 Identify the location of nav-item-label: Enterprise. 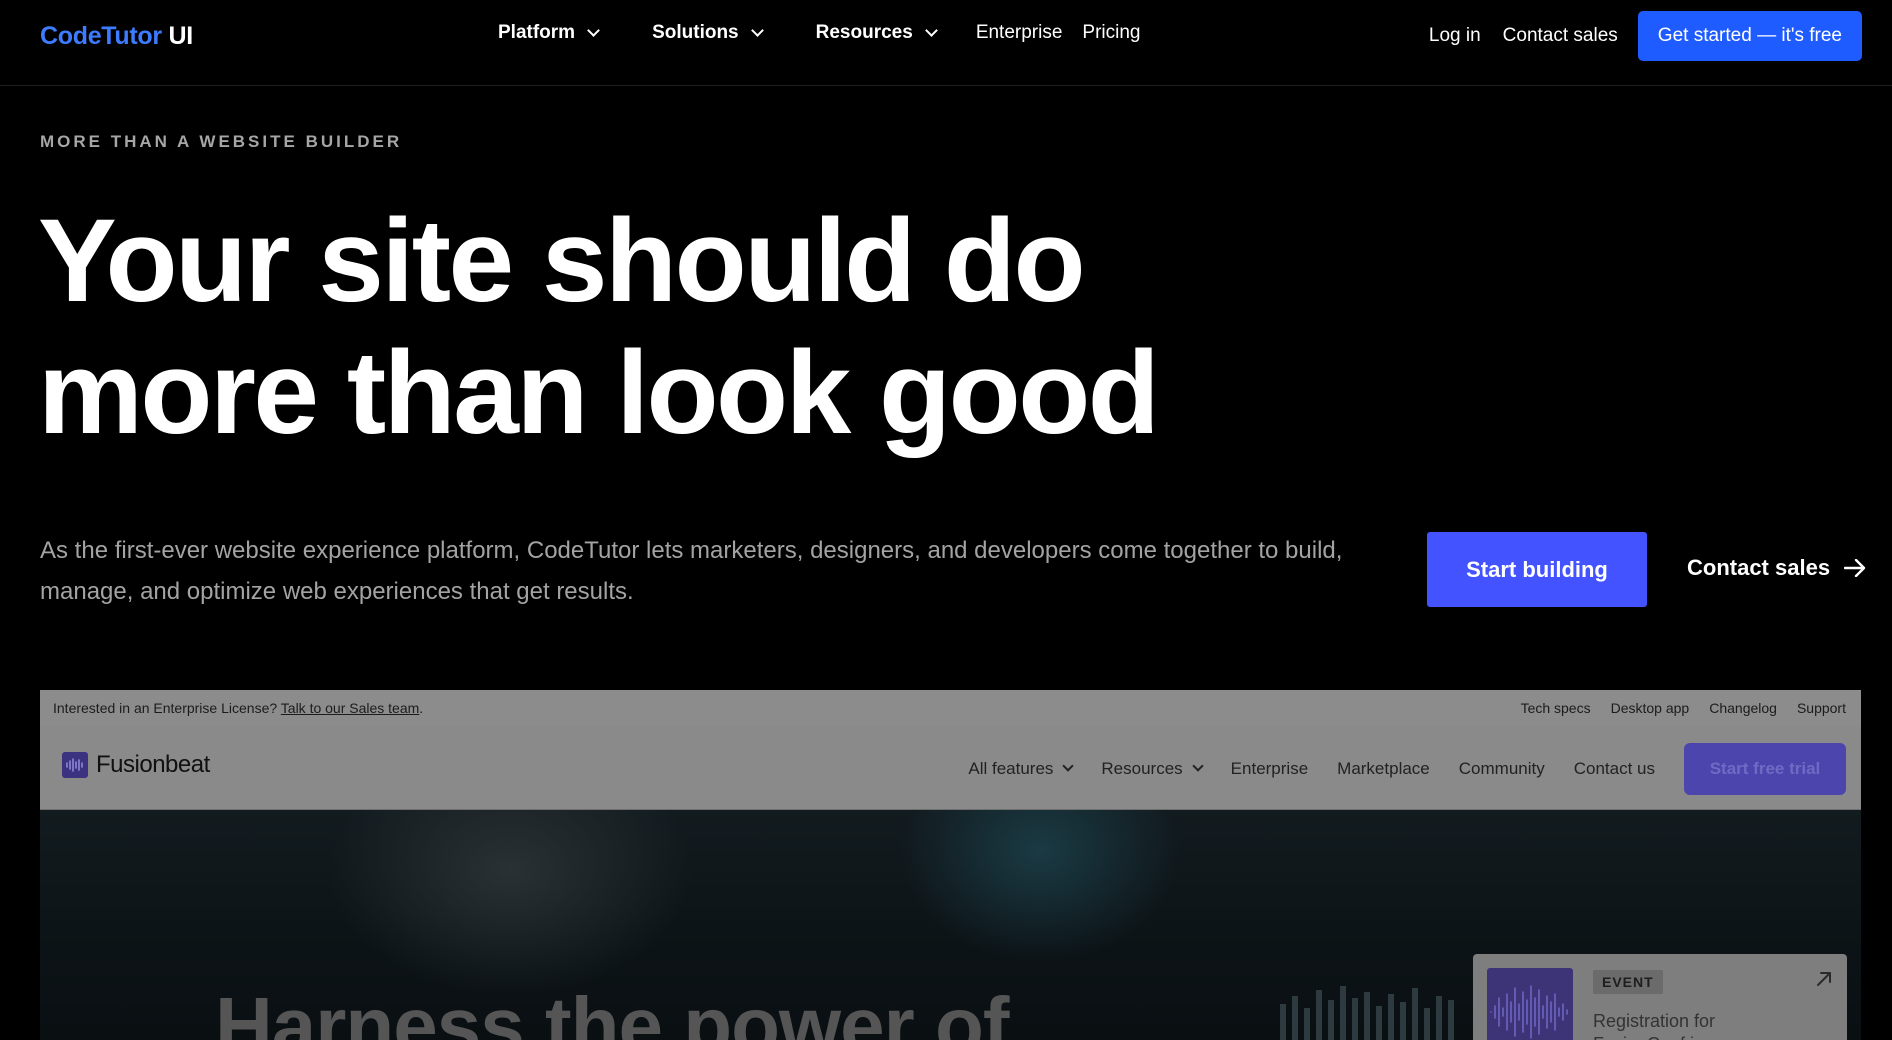
(1019, 32).